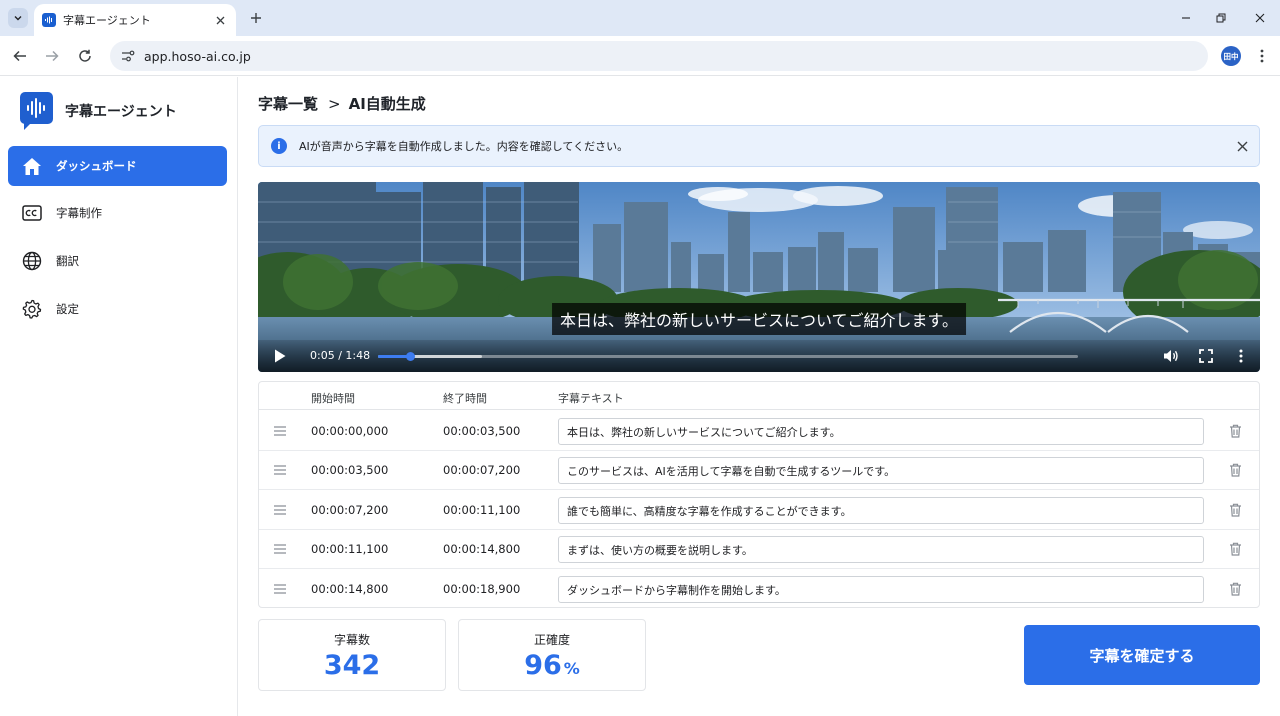 This screenshot has height=716, width=1280. What do you see at coordinates (482, 549) in the screenshot?
I see `end-time-cell: 00:00:14,800` at bounding box center [482, 549].